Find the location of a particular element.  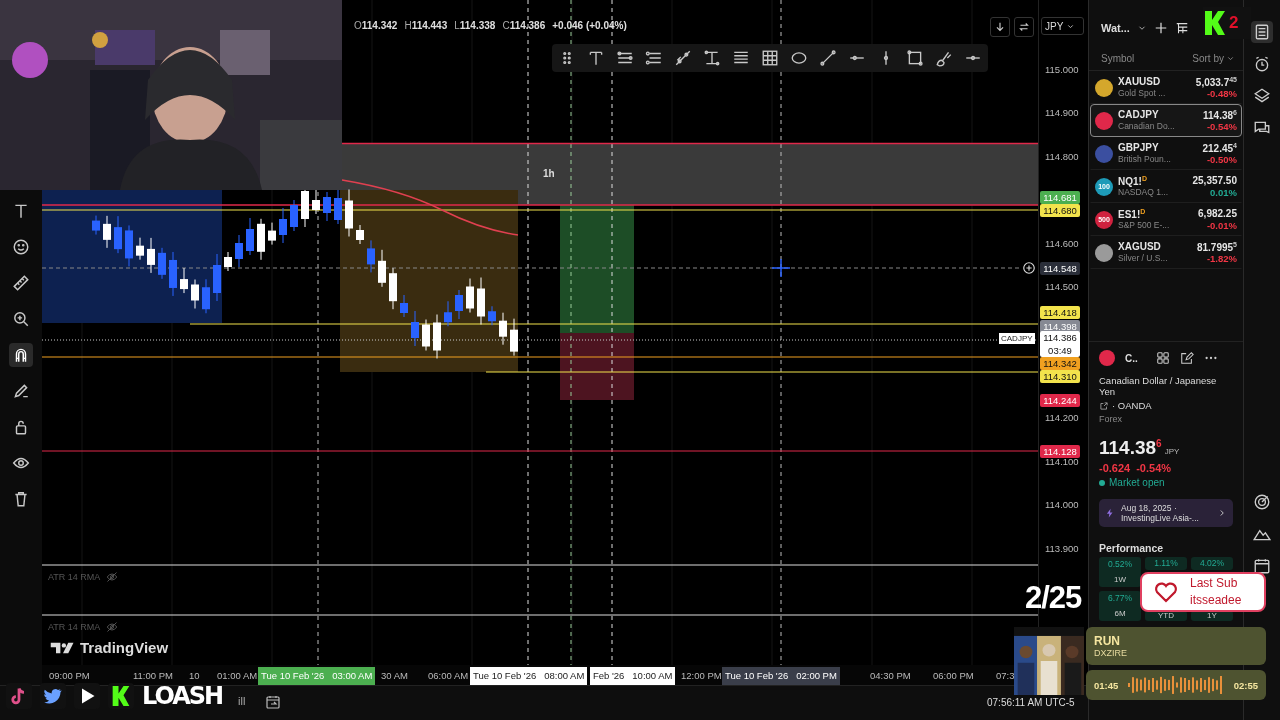

ohlc-value: L114.338 is located at coordinates (475, 25).